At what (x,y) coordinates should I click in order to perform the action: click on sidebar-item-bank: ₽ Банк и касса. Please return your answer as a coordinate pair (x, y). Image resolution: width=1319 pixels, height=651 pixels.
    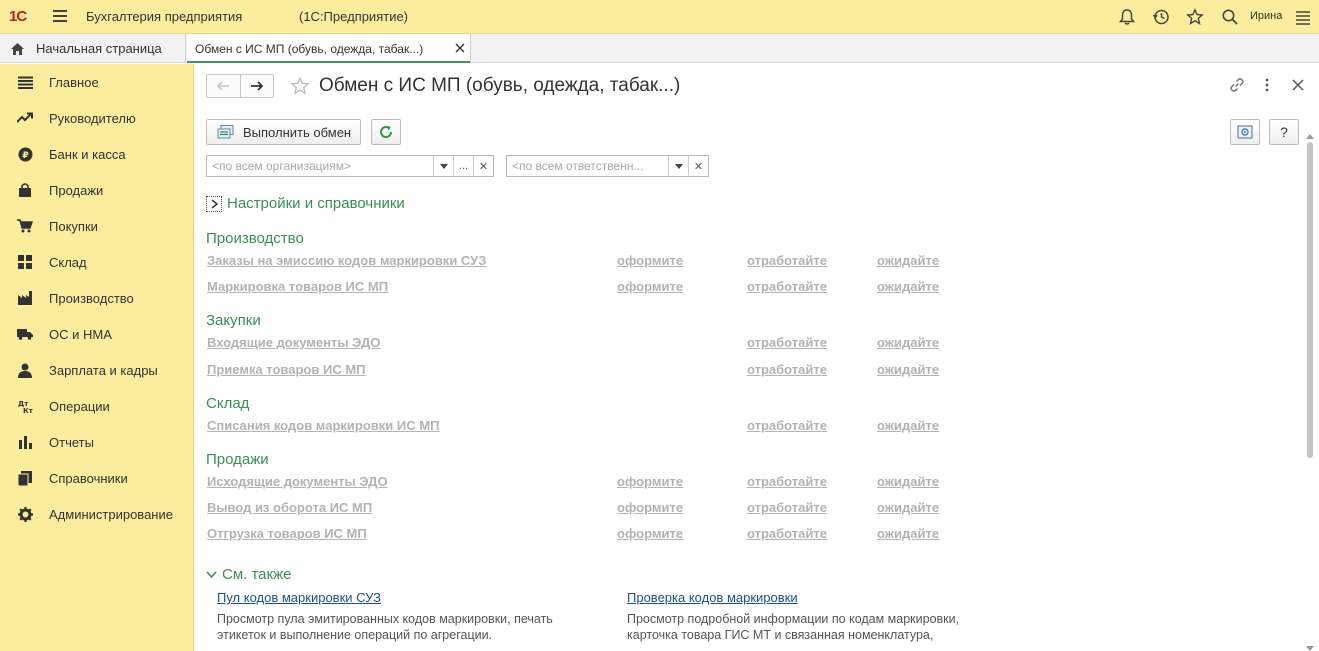
    Looking at the image, I should click on (96, 154).